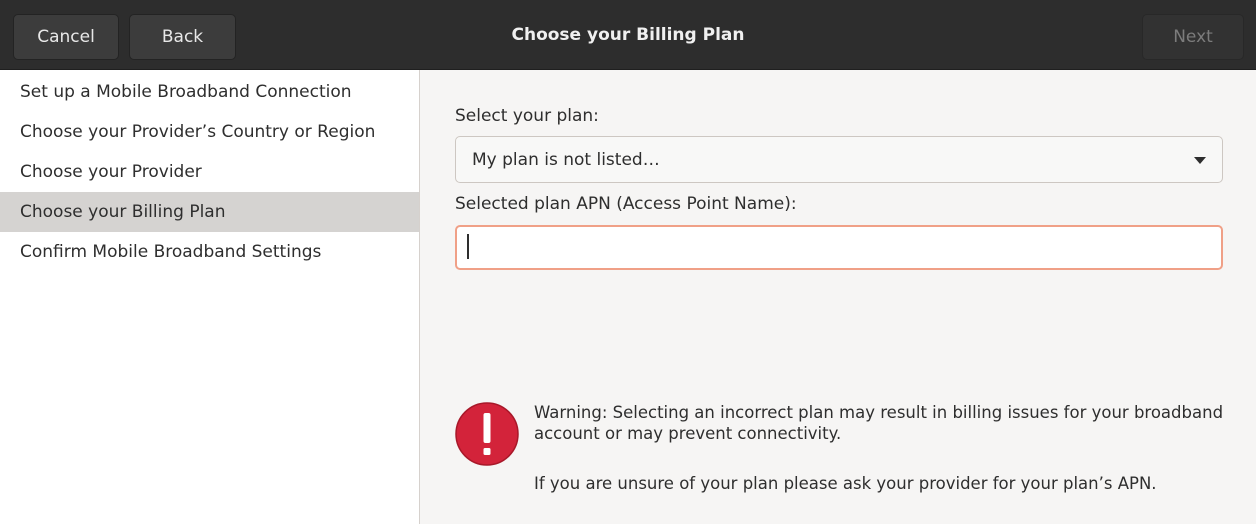 Image resolution: width=1256 pixels, height=524 pixels. What do you see at coordinates (198, 132) in the screenshot?
I see `step-item-country: Choose your Provider’s Country or Region` at bounding box center [198, 132].